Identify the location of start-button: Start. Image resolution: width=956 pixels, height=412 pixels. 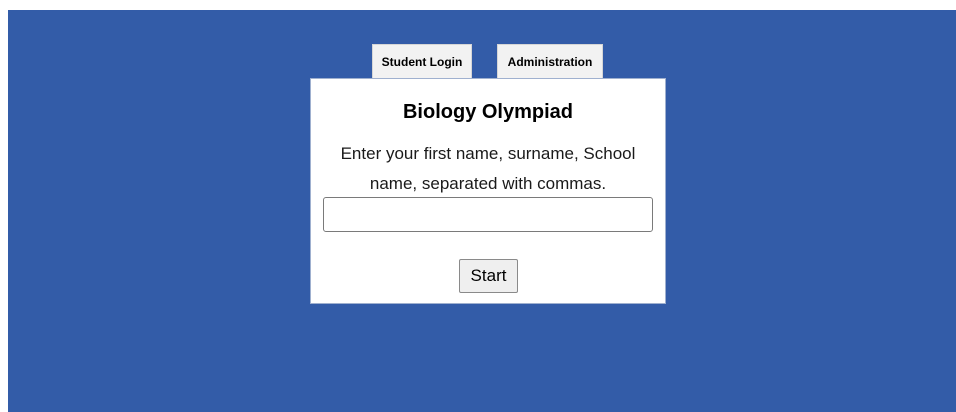
(488, 276).